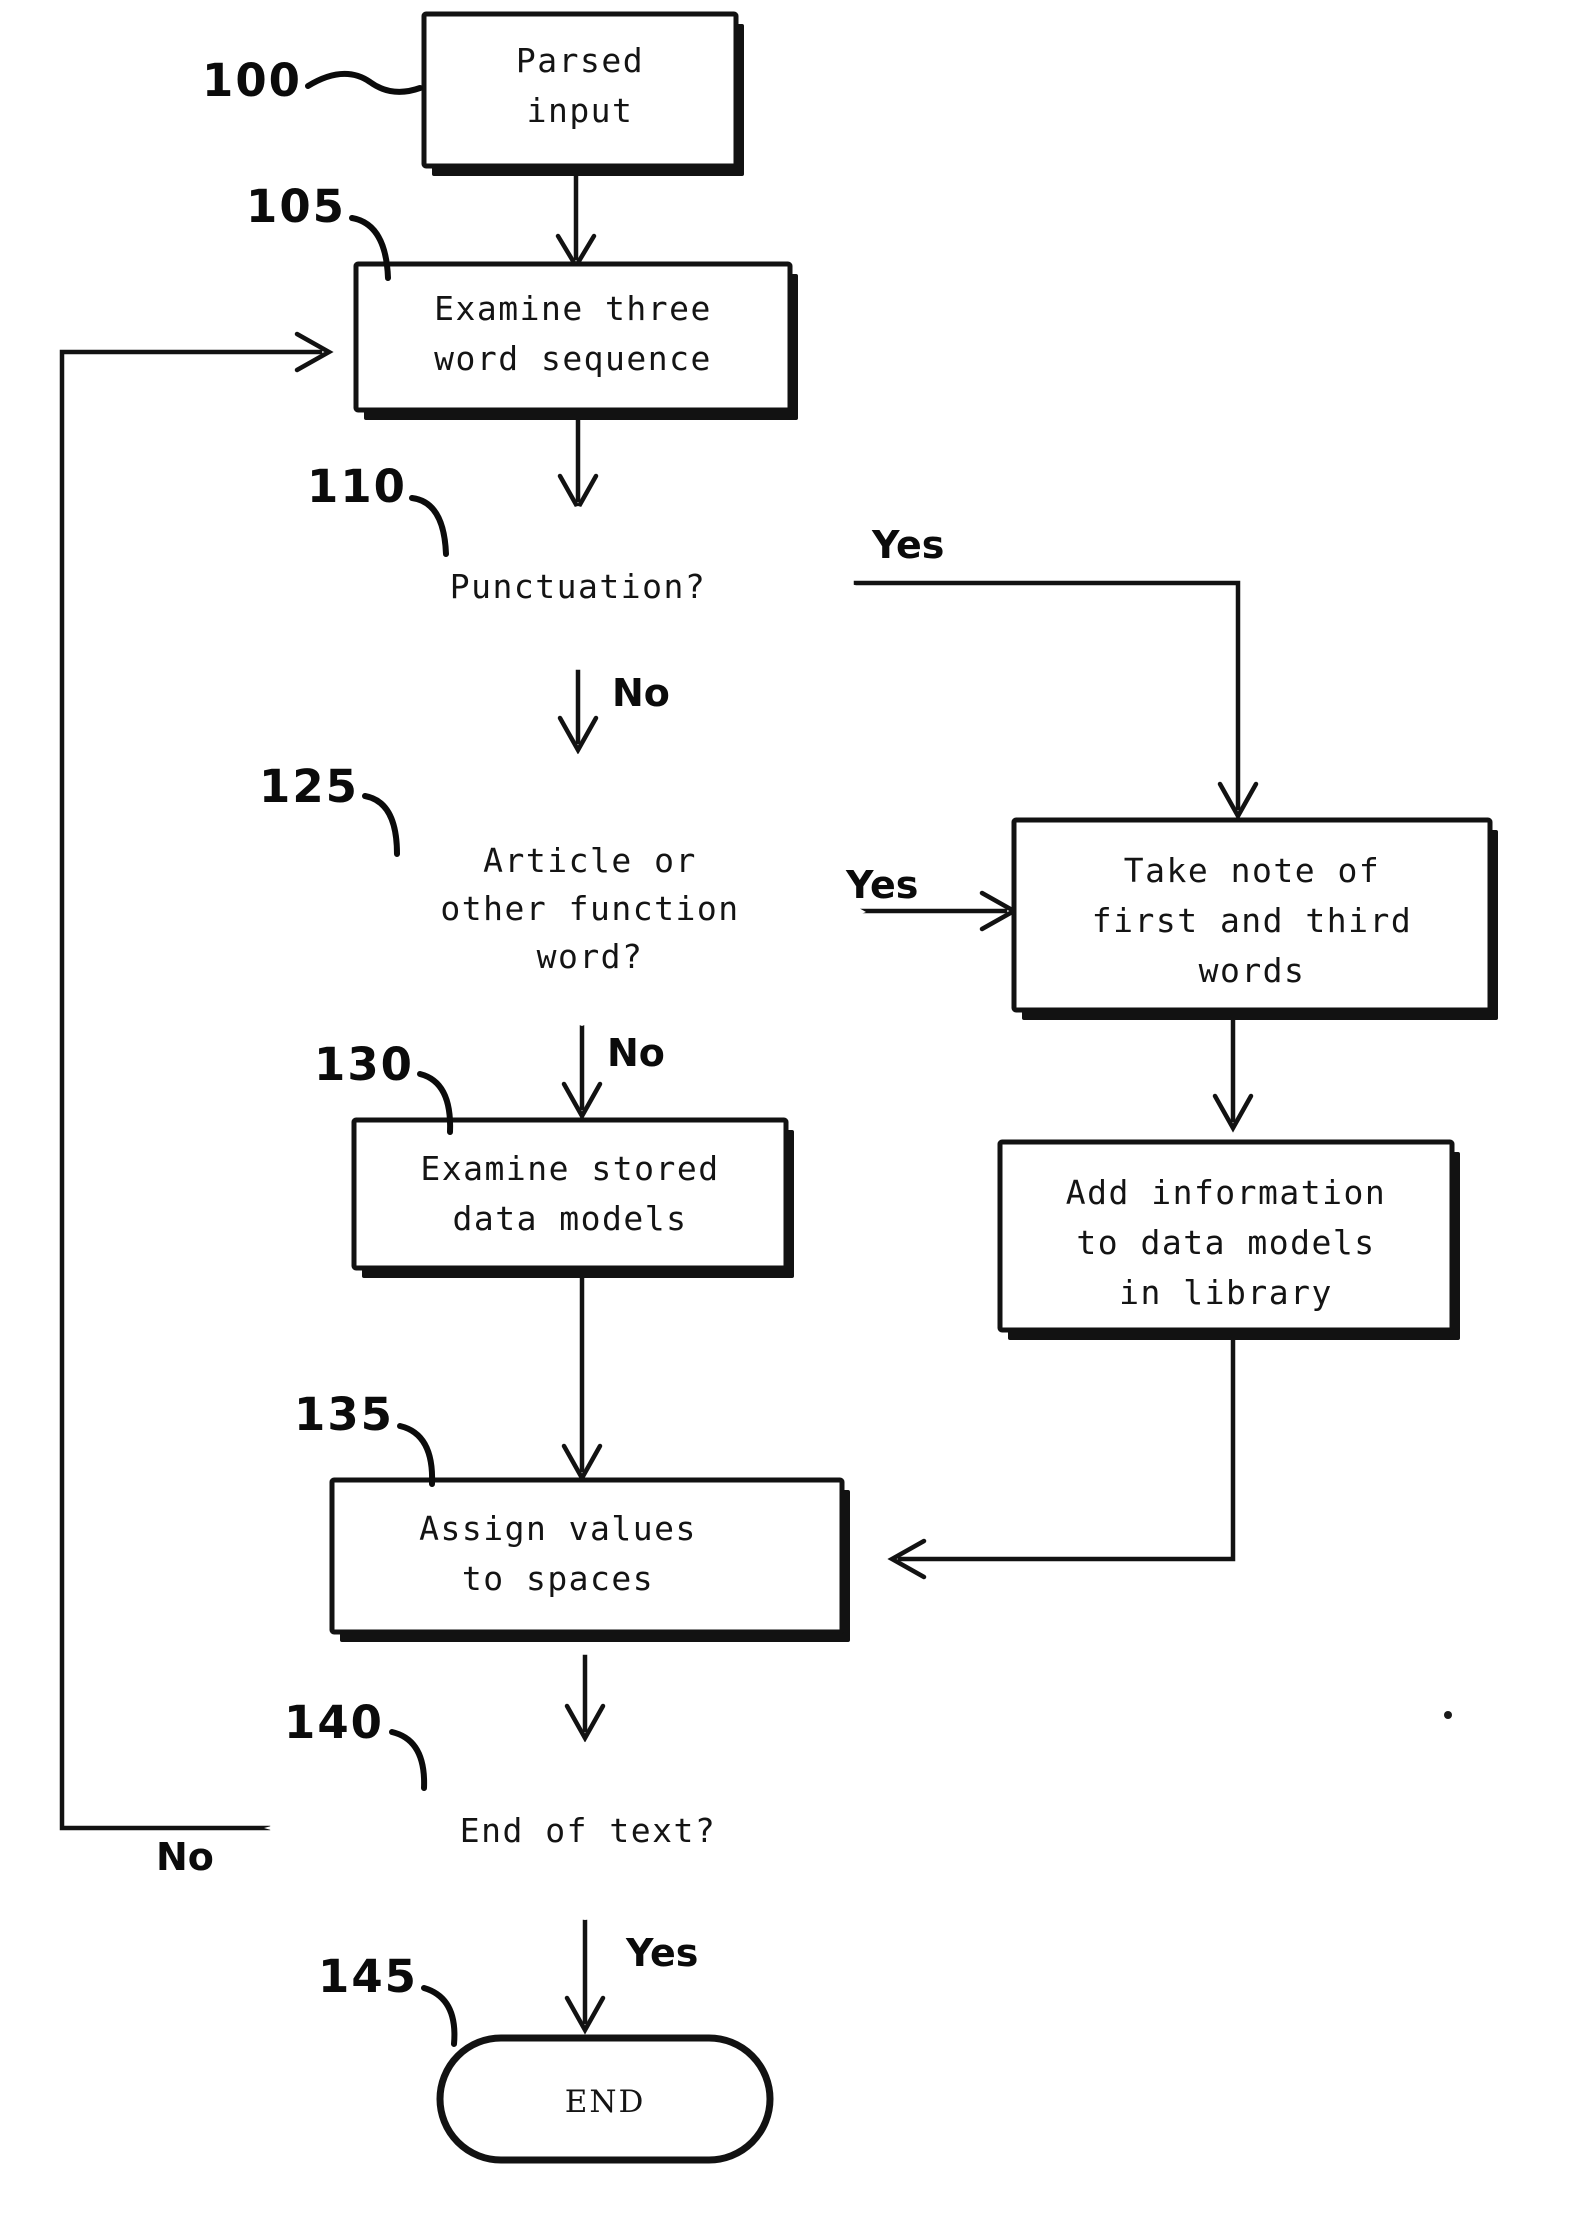  I want to click on node-examine-stored-line-1: Examine stored, so click(569, 1168).